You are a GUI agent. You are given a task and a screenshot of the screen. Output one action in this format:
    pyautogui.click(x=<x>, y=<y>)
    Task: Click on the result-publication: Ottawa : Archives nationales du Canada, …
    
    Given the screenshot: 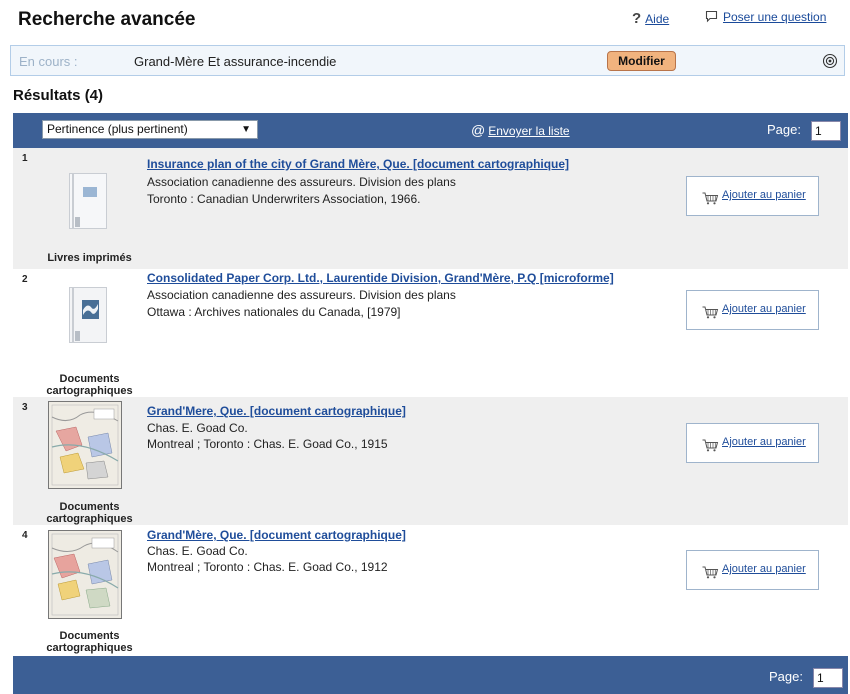 What is the action you would take?
    pyautogui.click(x=274, y=312)
    